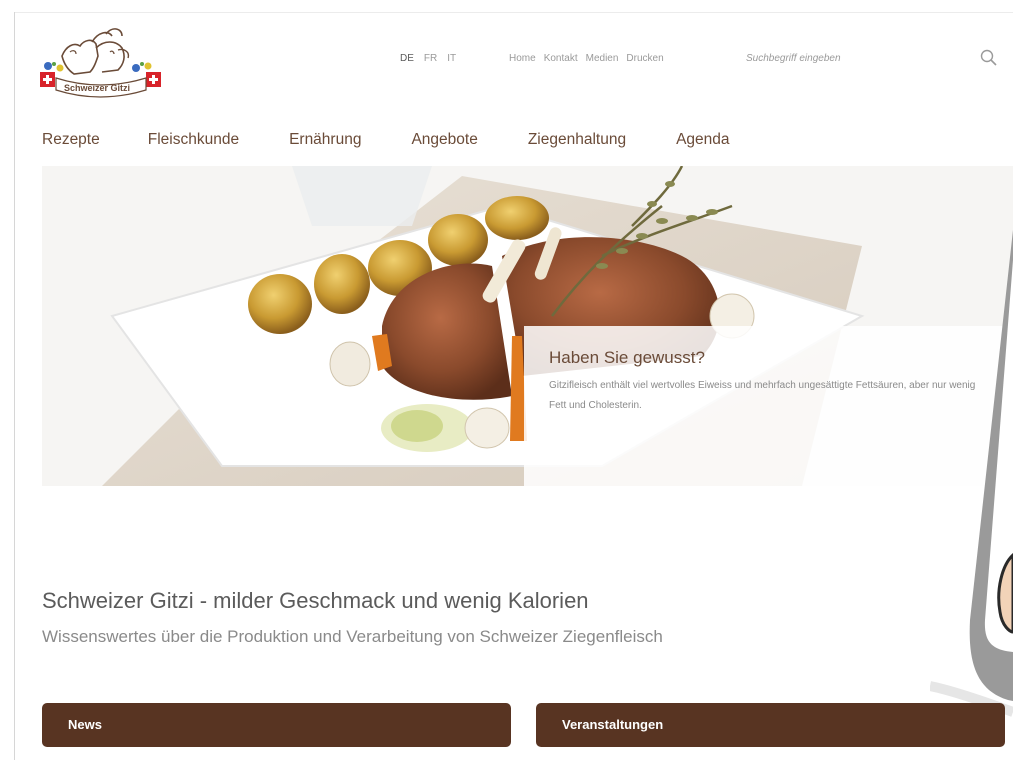  Describe the element at coordinates (522, 58) in the screenshot. I see `util-home-link: Home` at that location.